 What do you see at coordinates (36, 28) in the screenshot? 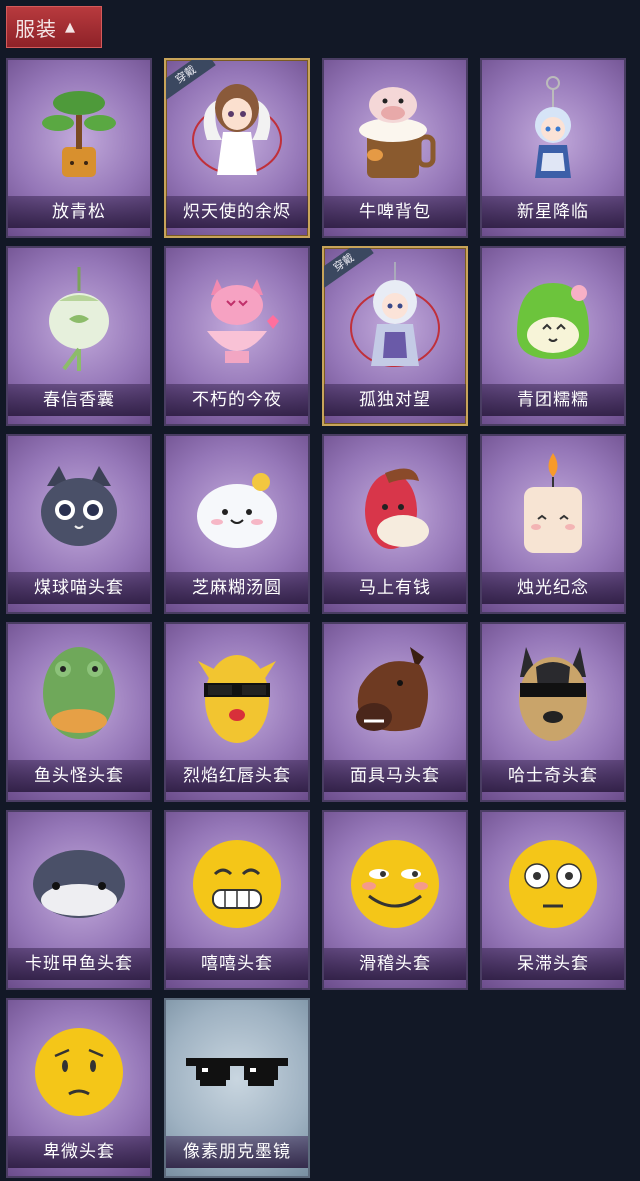
I see `tab-costume-label: 服装` at bounding box center [36, 28].